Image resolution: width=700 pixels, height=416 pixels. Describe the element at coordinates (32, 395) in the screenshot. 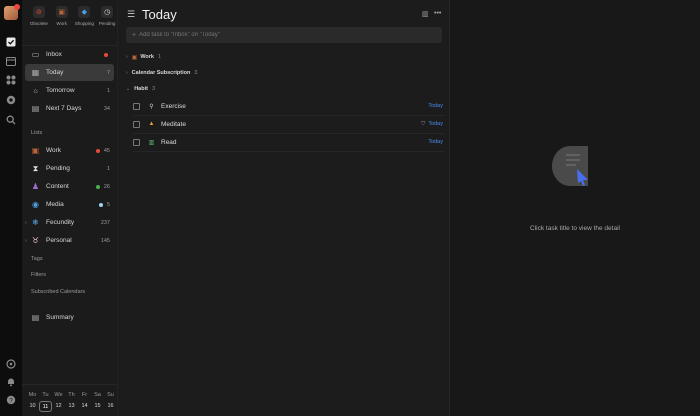

I see `weekday-label: Mo` at that location.